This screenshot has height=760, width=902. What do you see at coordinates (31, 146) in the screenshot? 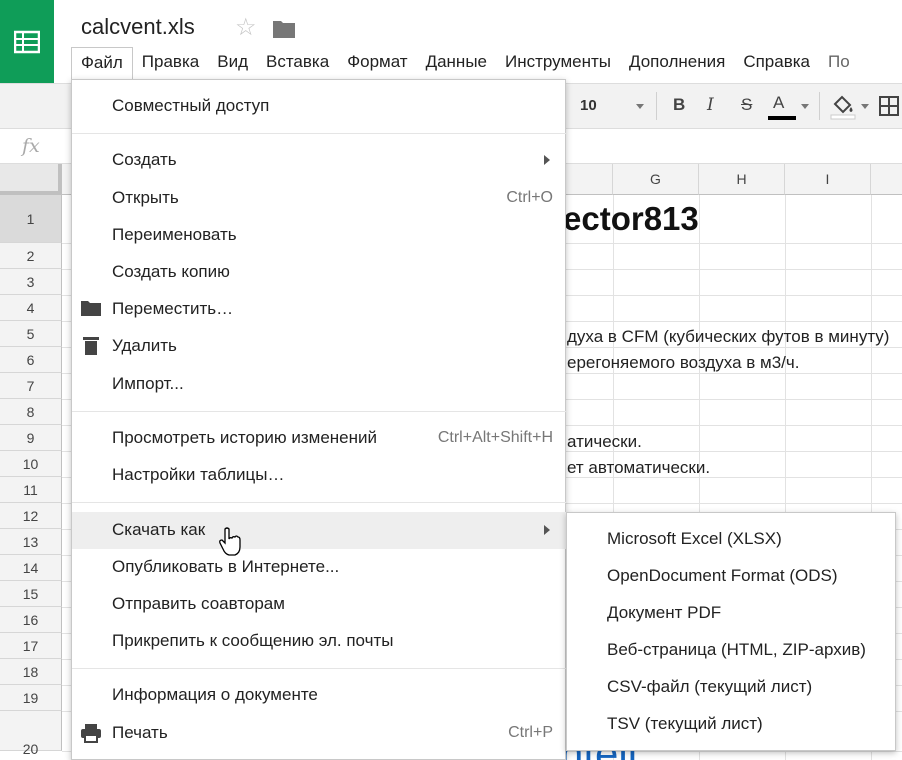
I see `fx-icon: fx` at bounding box center [31, 146].